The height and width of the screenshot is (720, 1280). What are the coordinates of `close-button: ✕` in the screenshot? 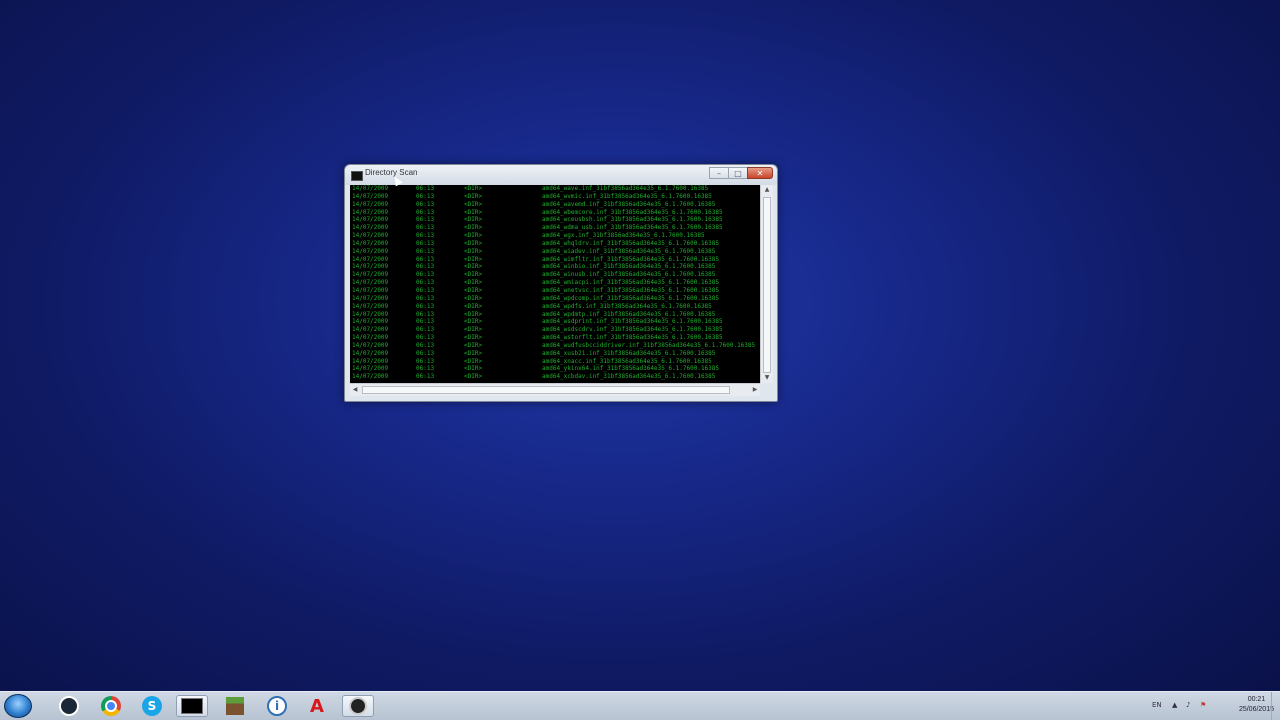 It's located at (760, 173).